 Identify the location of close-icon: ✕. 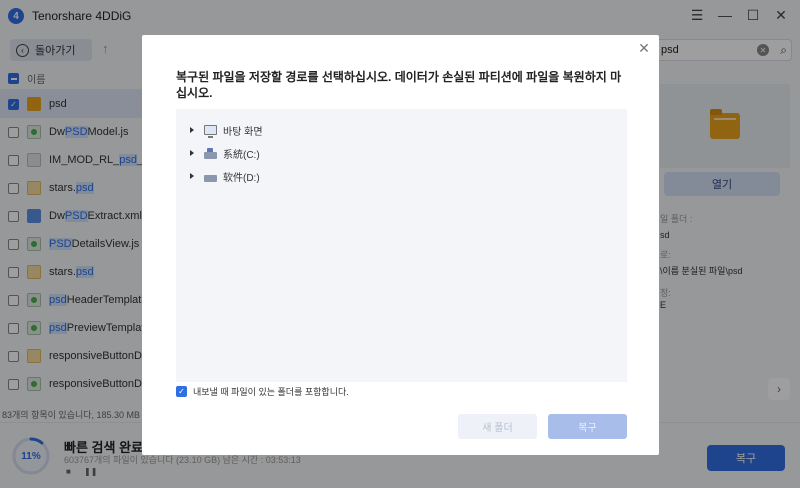
(644, 48).